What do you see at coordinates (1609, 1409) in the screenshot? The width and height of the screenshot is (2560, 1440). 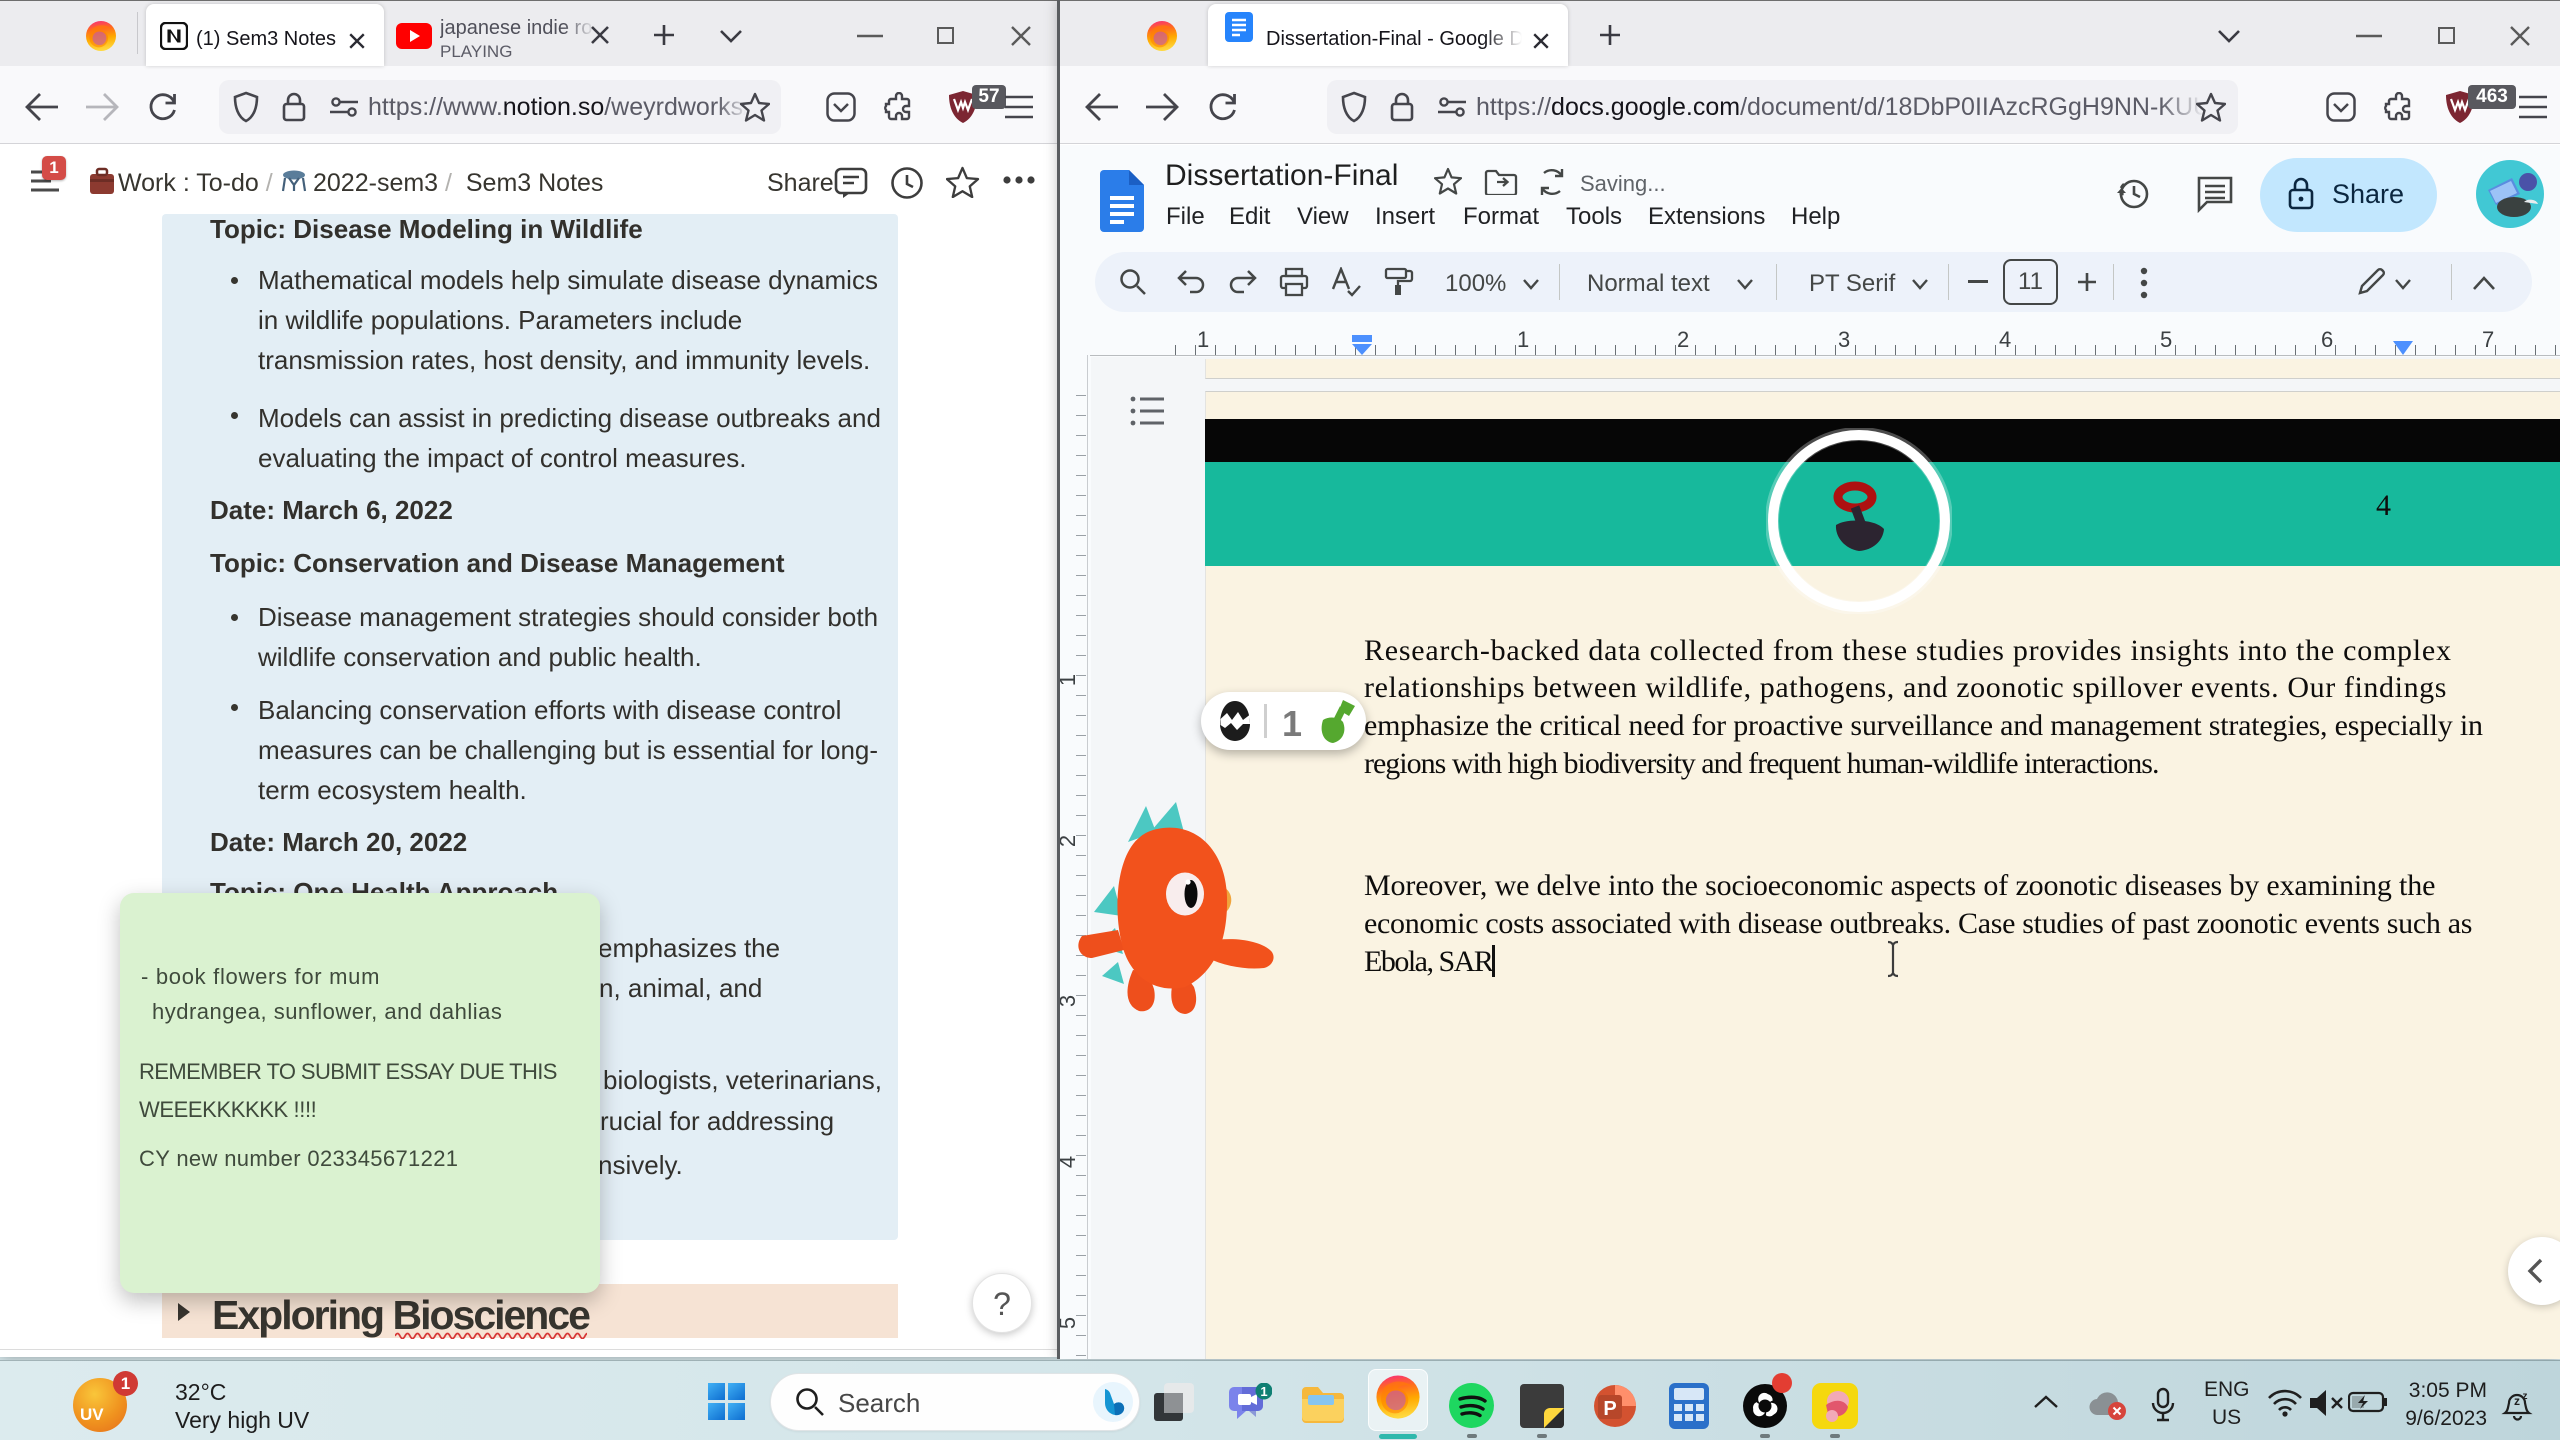 I see `svg-text: P` at bounding box center [1609, 1409].